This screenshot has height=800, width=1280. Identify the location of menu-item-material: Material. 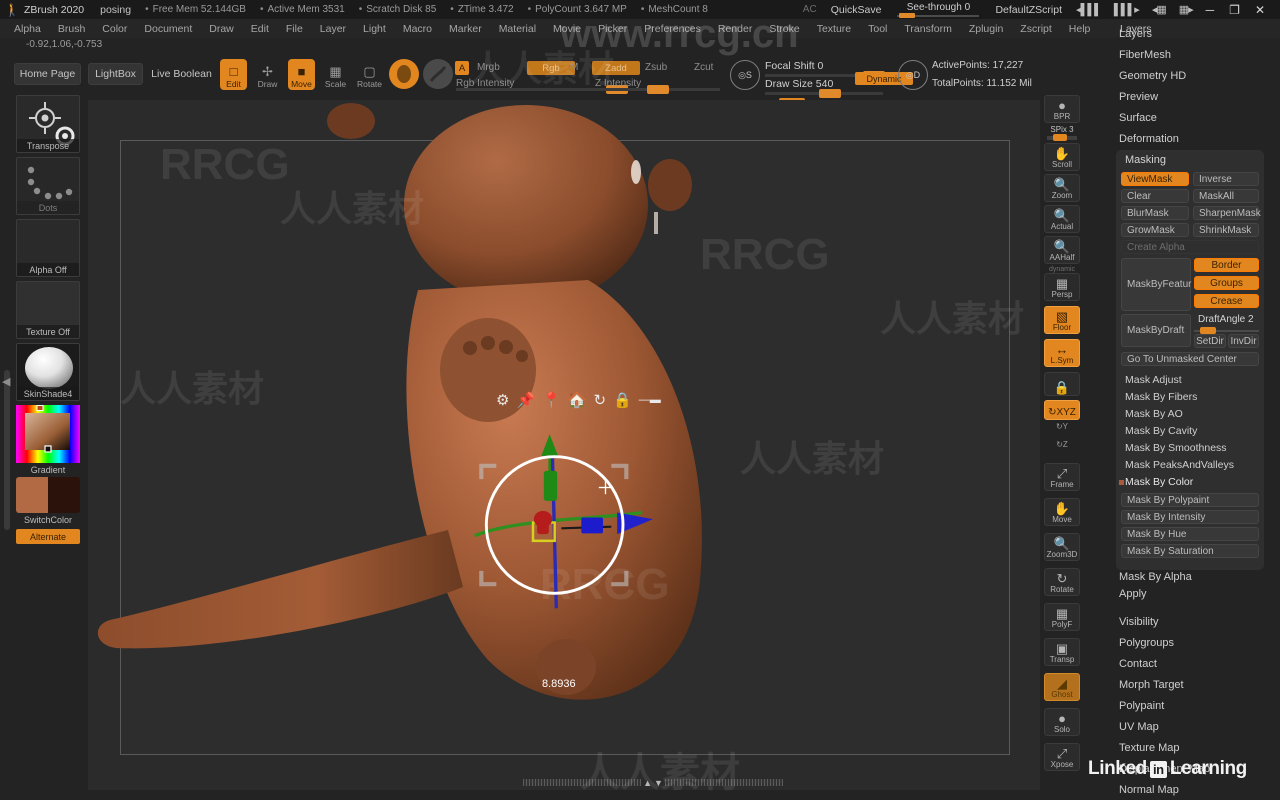
(517, 29).